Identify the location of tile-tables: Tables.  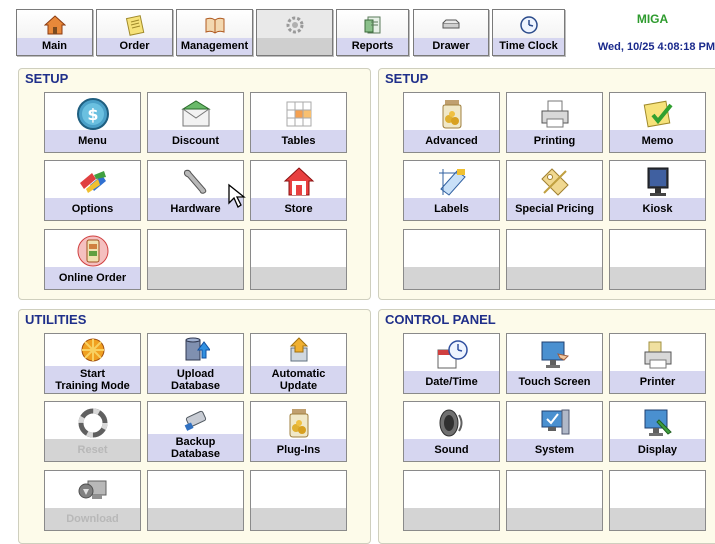
(298, 122).